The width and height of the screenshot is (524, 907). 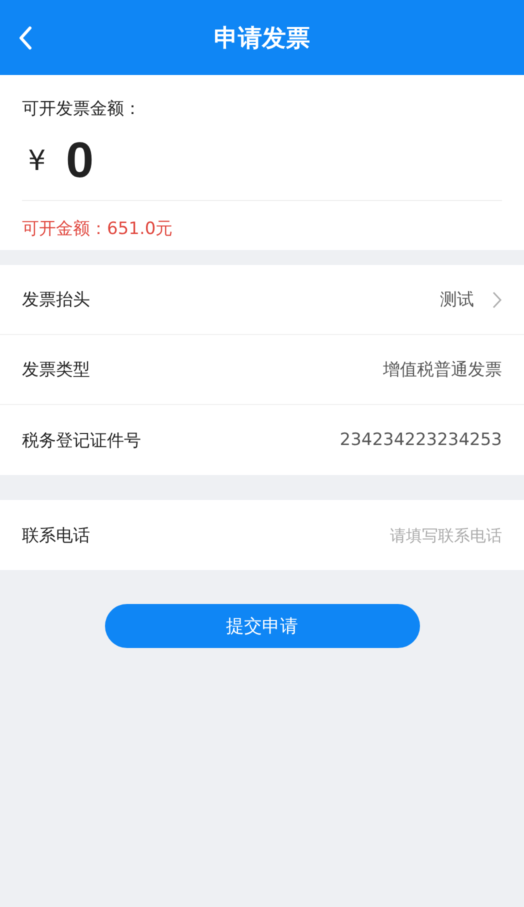 What do you see at coordinates (442, 370) in the screenshot?
I see `row-value: 增值税普通发票` at bounding box center [442, 370].